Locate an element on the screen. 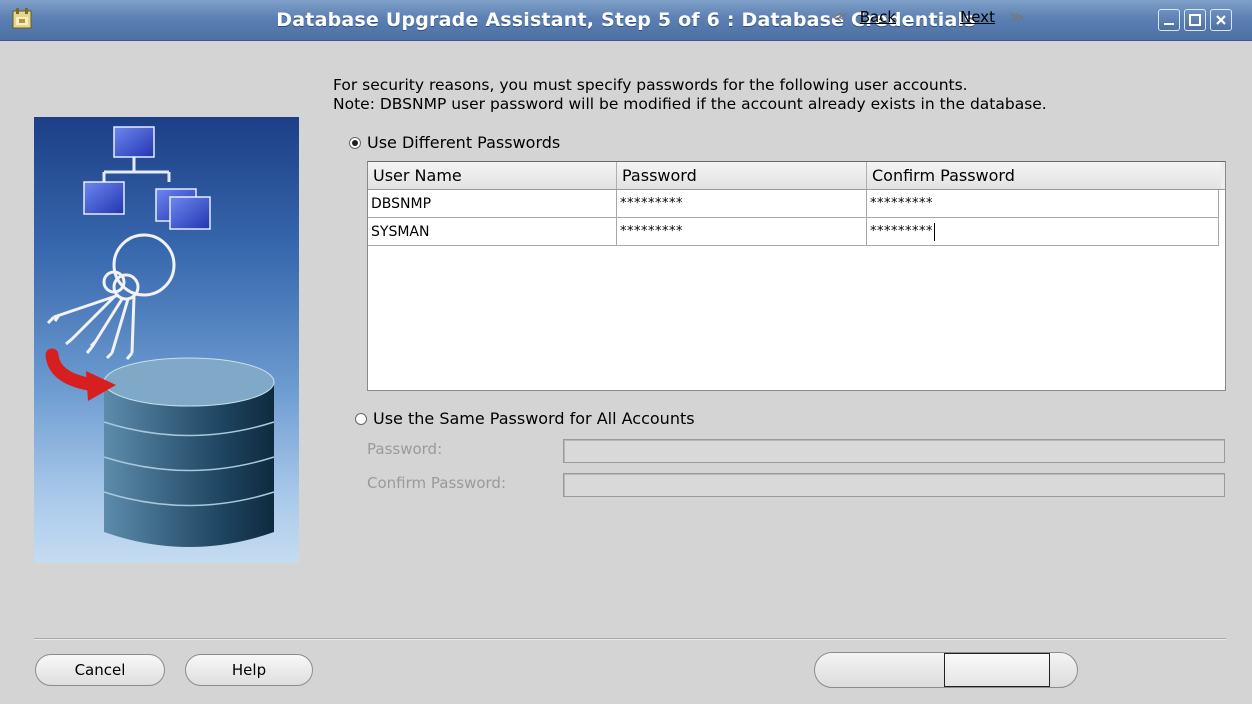 The width and height of the screenshot is (1252, 704). help-button: Help is located at coordinates (249, 670).